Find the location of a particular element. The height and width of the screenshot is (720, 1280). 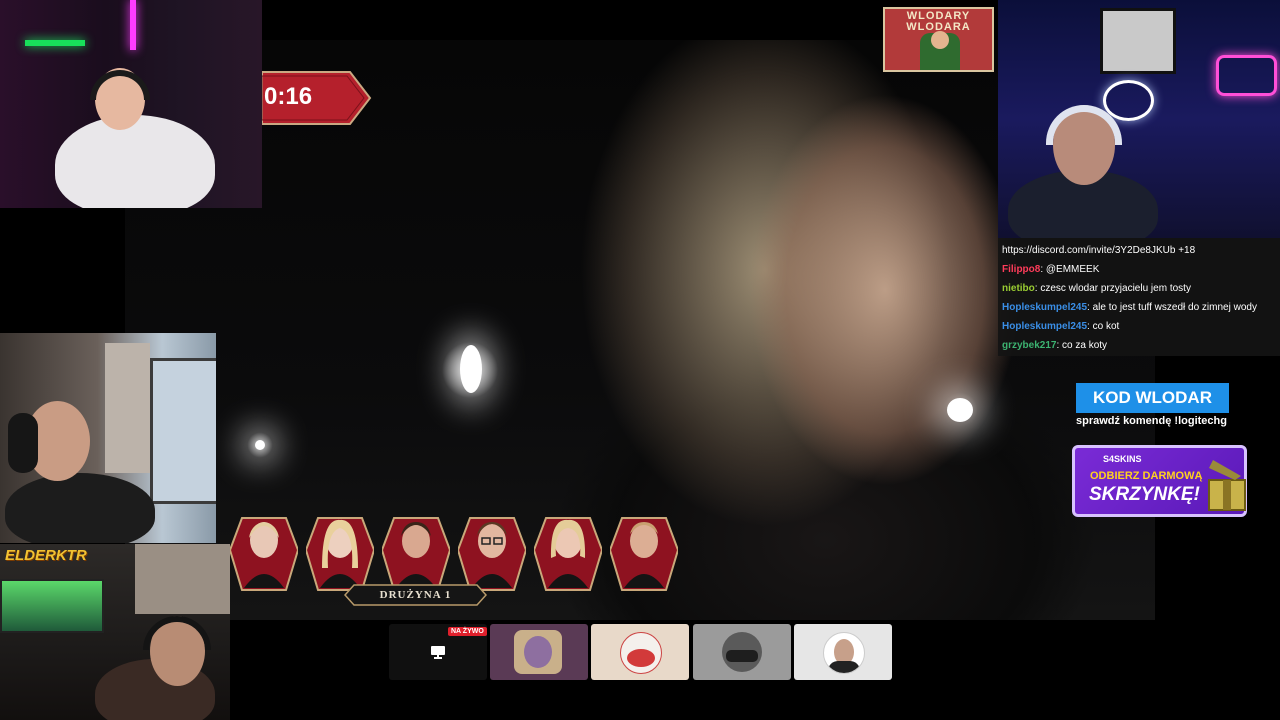

chat-username: Filippo8 is located at coordinates (1021, 269).